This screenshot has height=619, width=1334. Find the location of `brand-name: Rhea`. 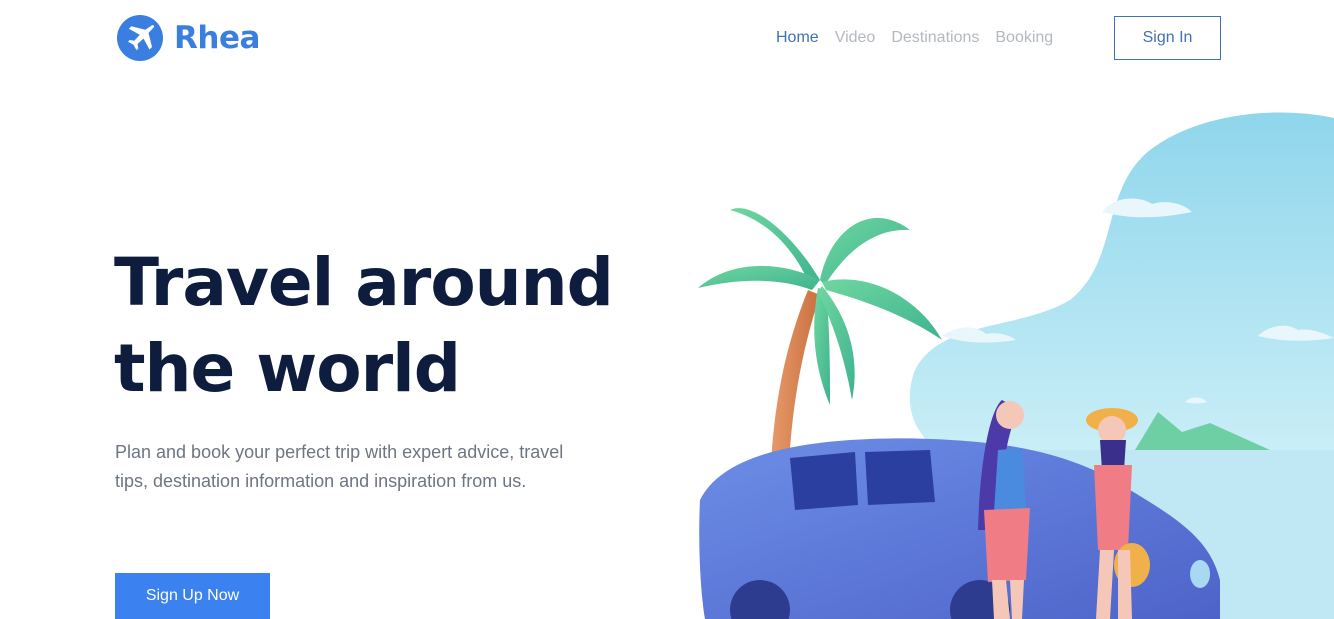

brand-name: Rhea is located at coordinates (217, 38).